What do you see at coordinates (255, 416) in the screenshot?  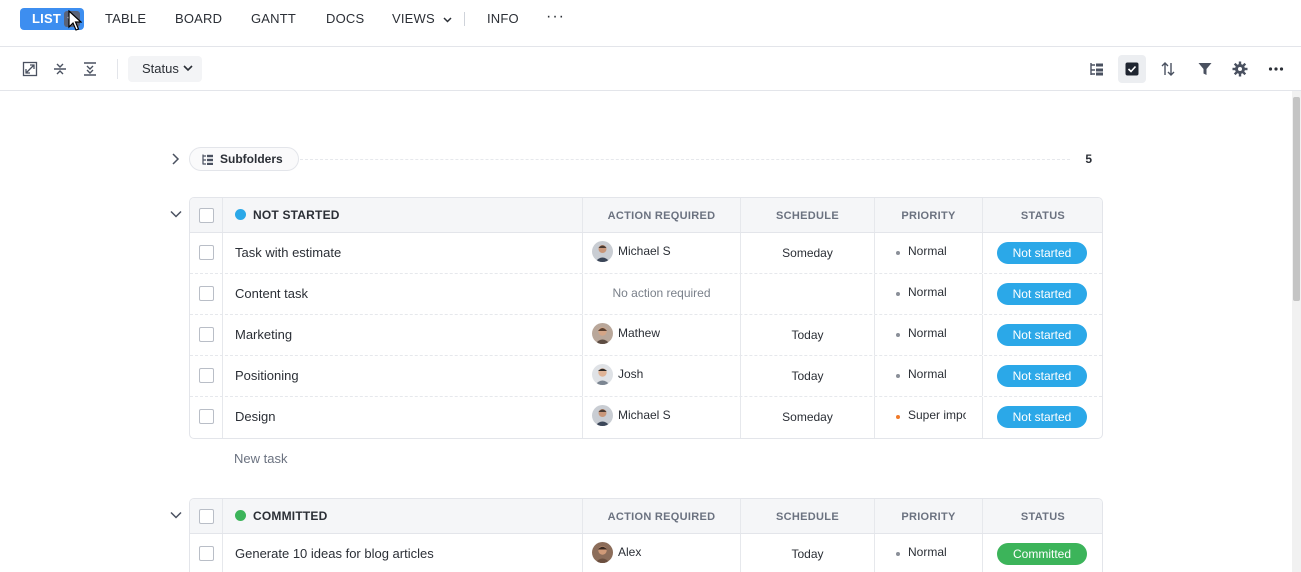 I see `task-name: Design` at bounding box center [255, 416].